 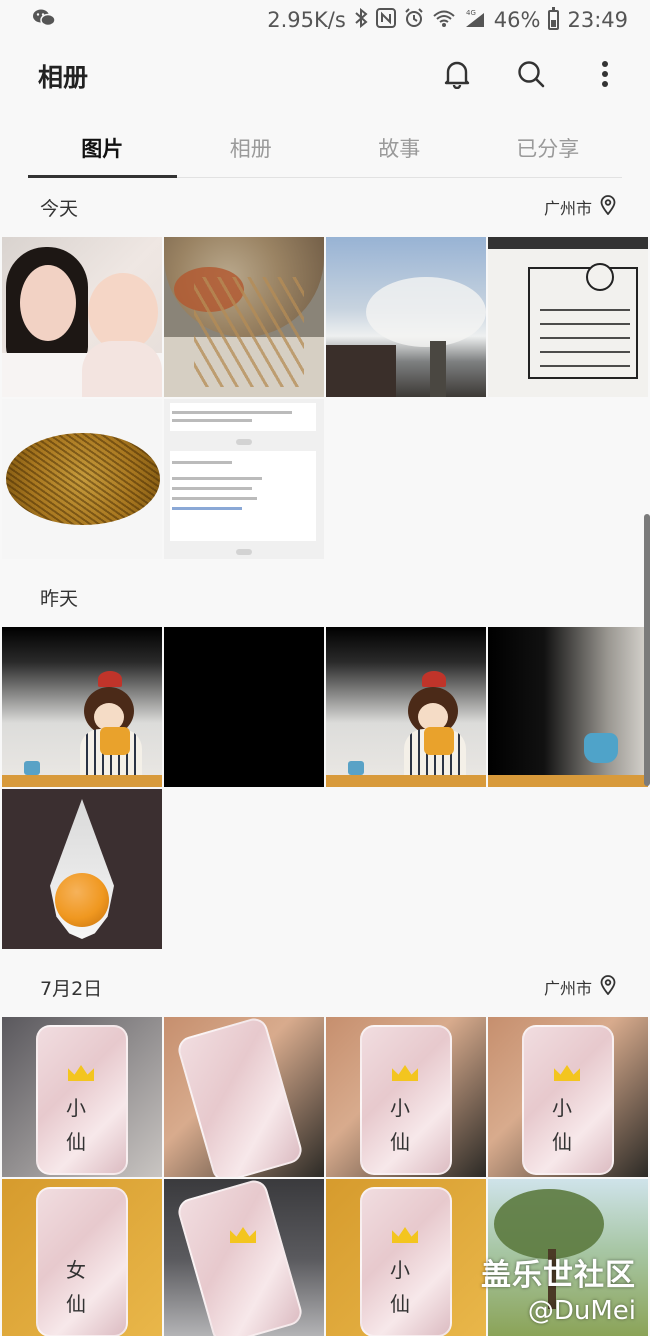 I want to click on alarm-icon, so click(x=414, y=20).